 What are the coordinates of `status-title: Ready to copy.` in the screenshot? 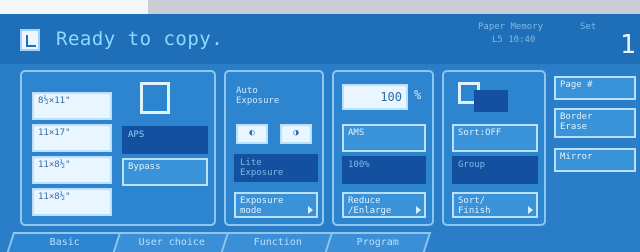 It's located at (140, 39).